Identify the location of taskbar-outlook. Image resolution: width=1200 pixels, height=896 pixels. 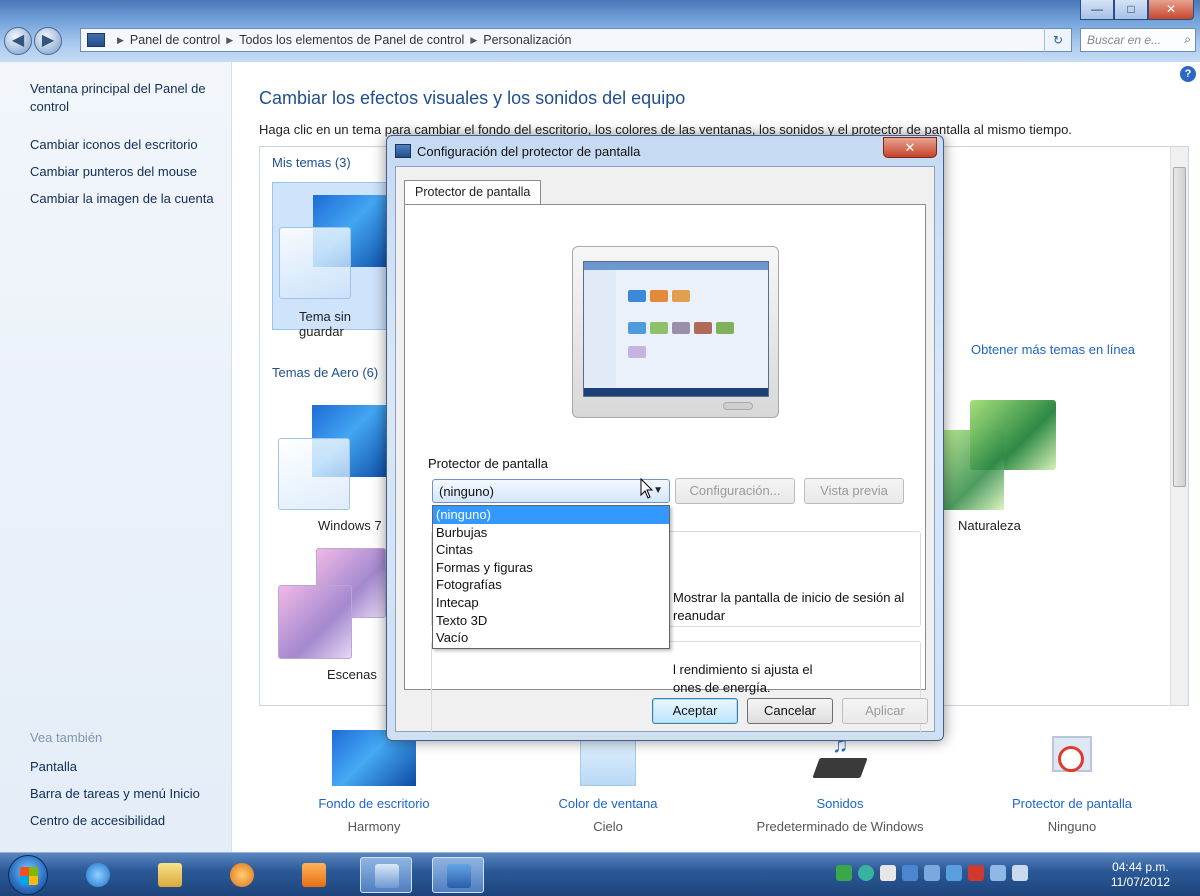
(314, 875).